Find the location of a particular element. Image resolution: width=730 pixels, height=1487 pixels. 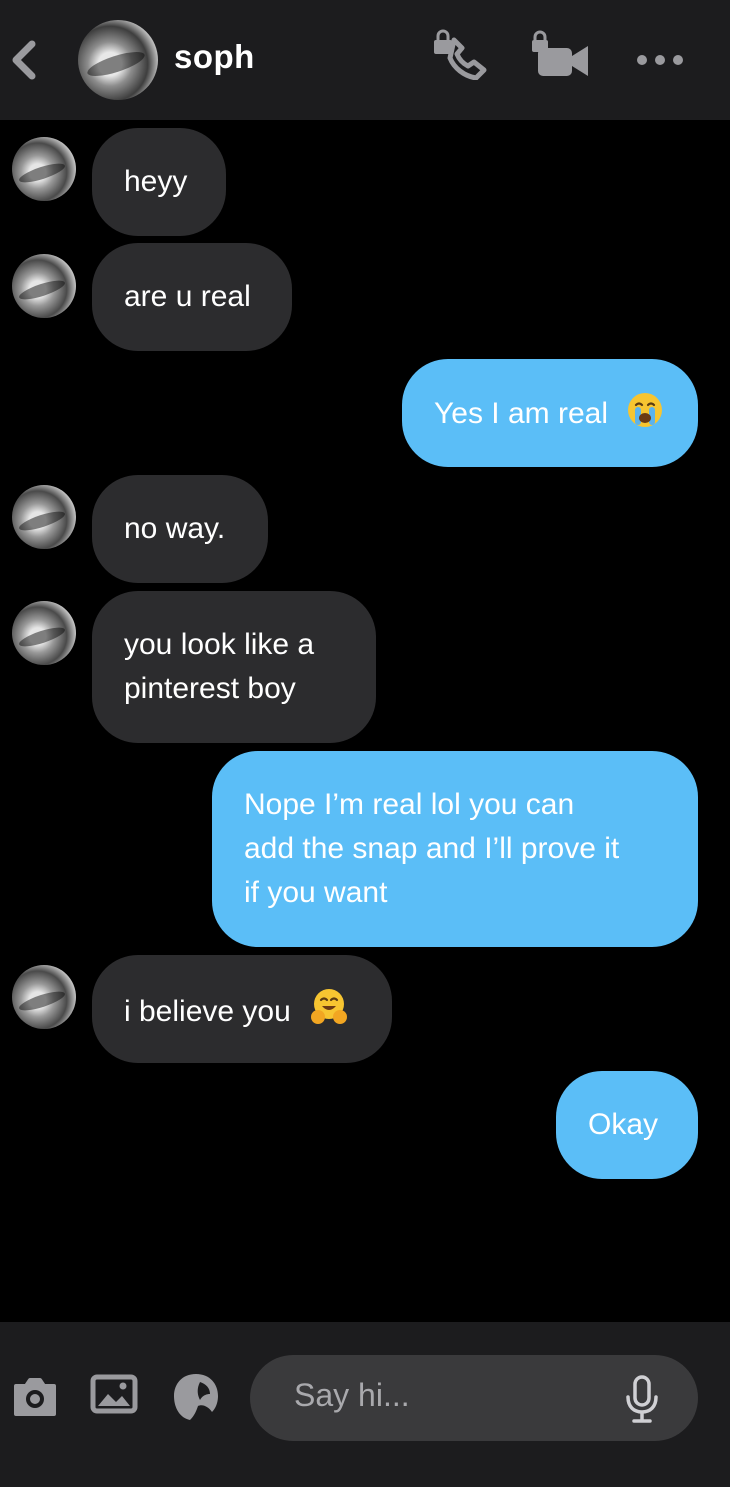

gallery-icon is located at coordinates (114, 1394).